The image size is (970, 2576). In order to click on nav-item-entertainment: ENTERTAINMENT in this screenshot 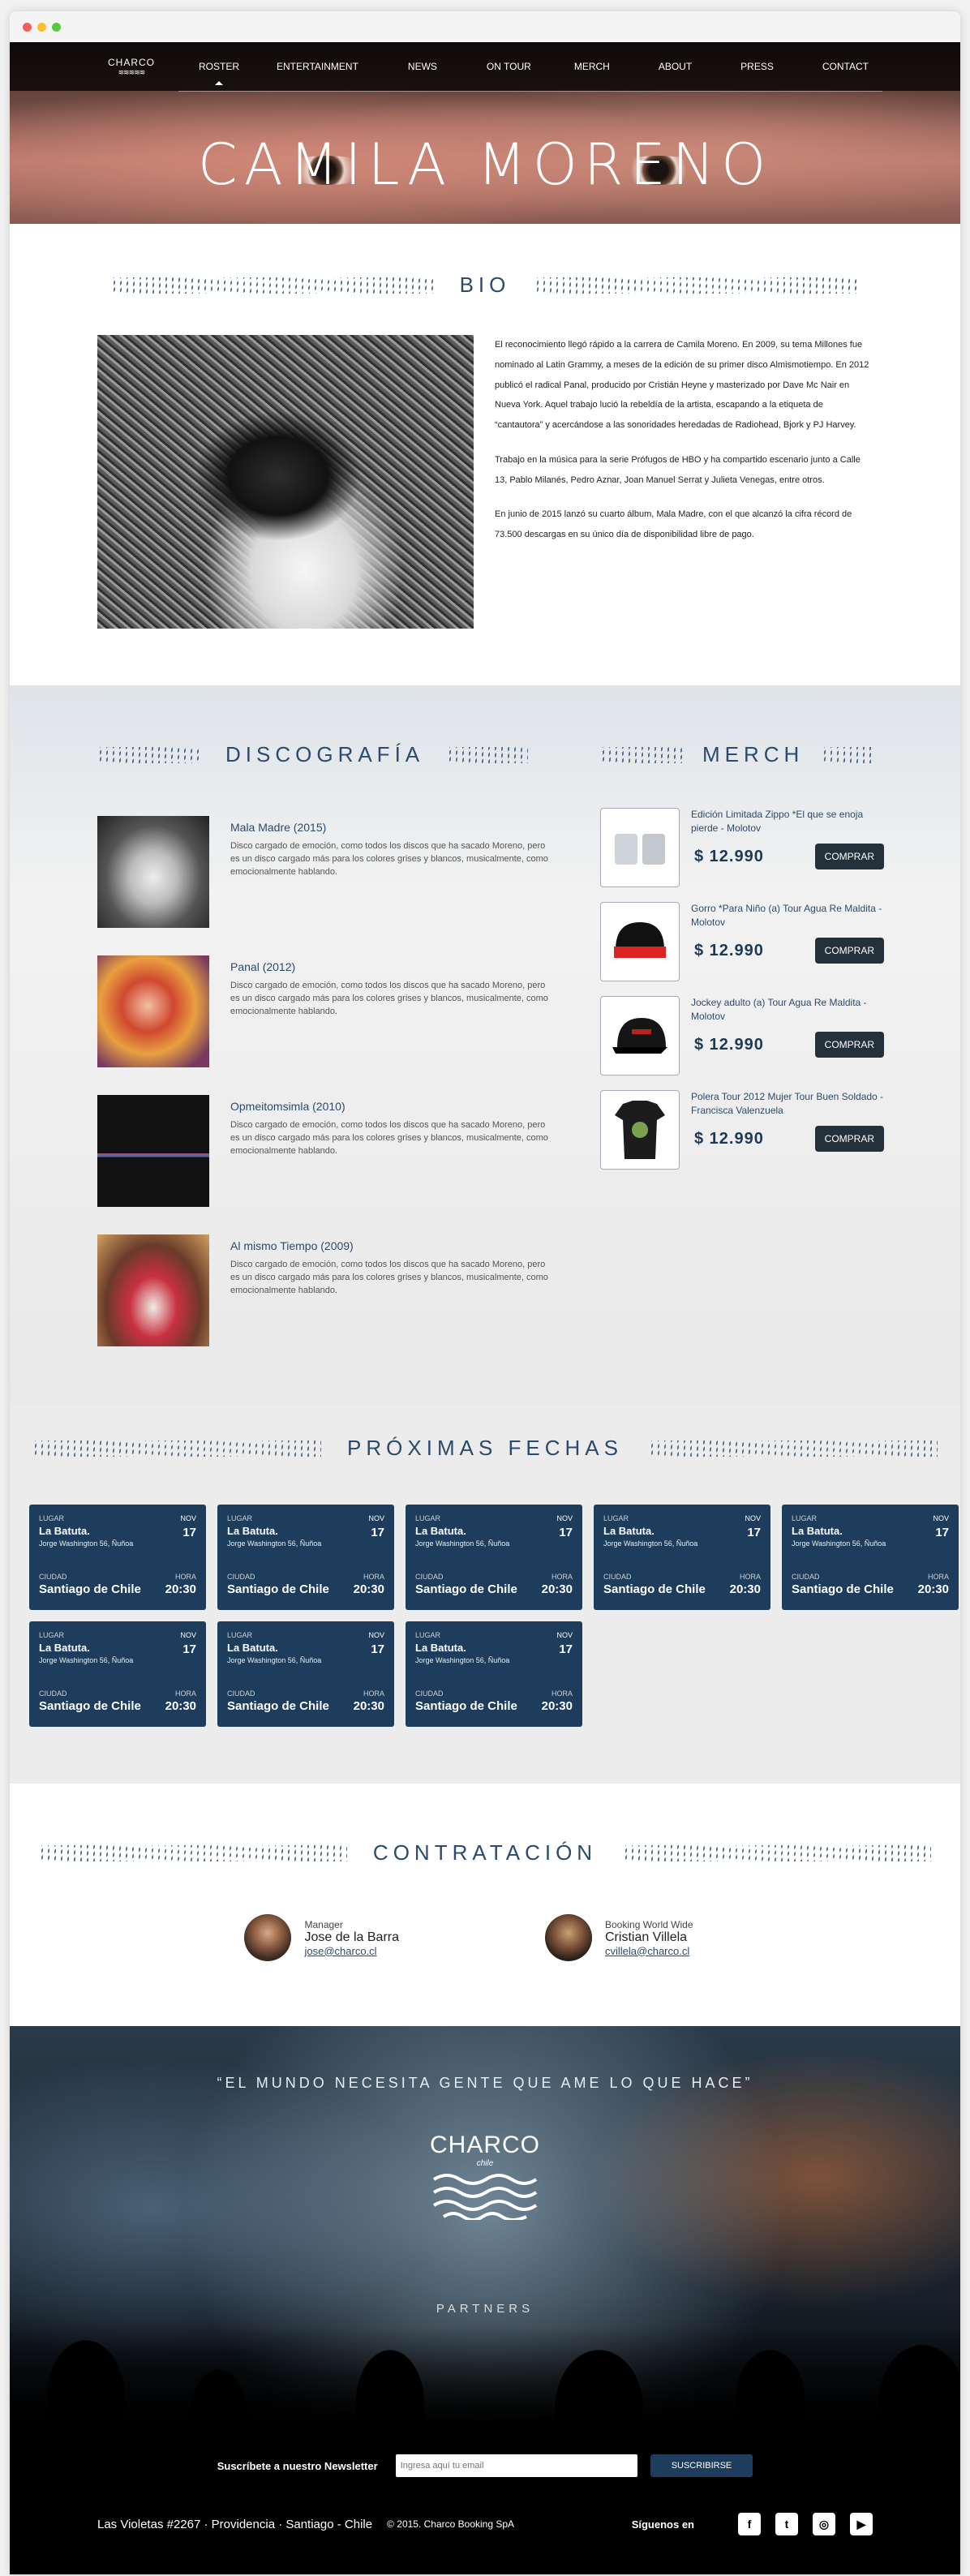, I will do `click(317, 66)`.